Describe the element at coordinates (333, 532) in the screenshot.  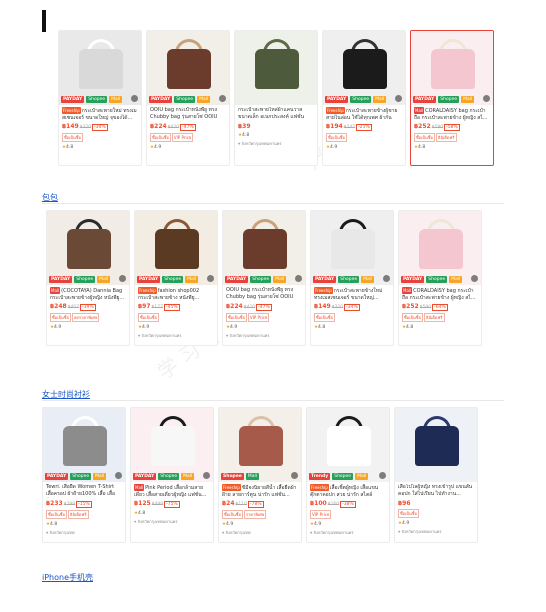
I see `location-text: จังหวัดกรุงเทพมหานคร` at that location.